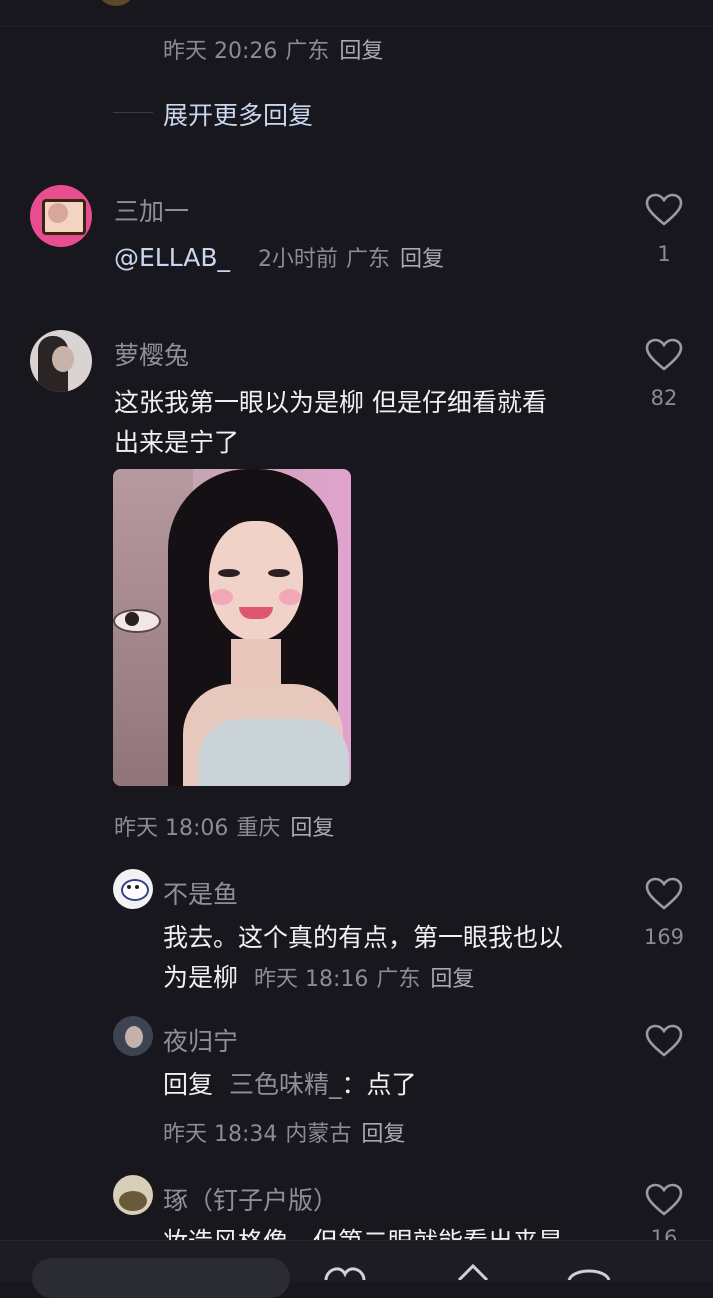 The image size is (713, 1298). Describe the element at coordinates (116, 3) in the screenshot. I see `previous-avatar-fragment` at that location.